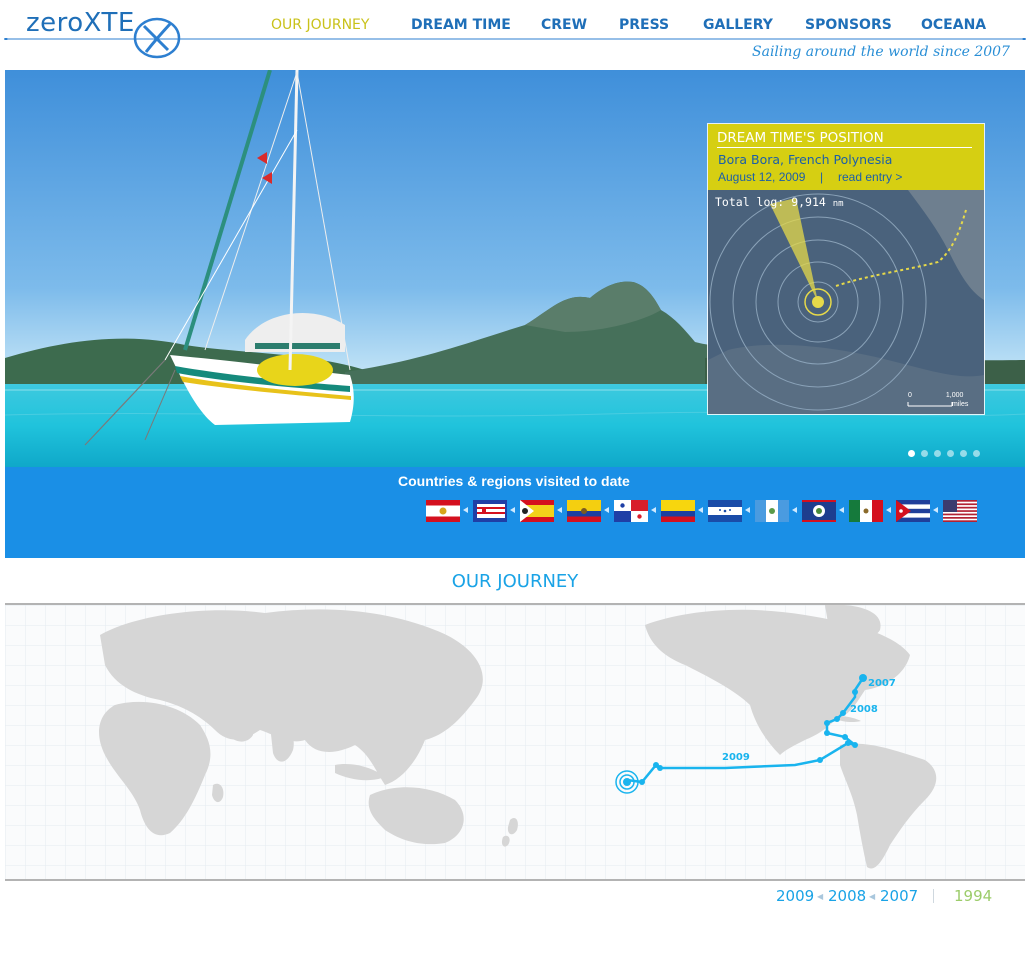  What do you see at coordinates (80, 23) in the screenshot?
I see `site-logo-text: zeroXTE` at bounding box center [80, 23].